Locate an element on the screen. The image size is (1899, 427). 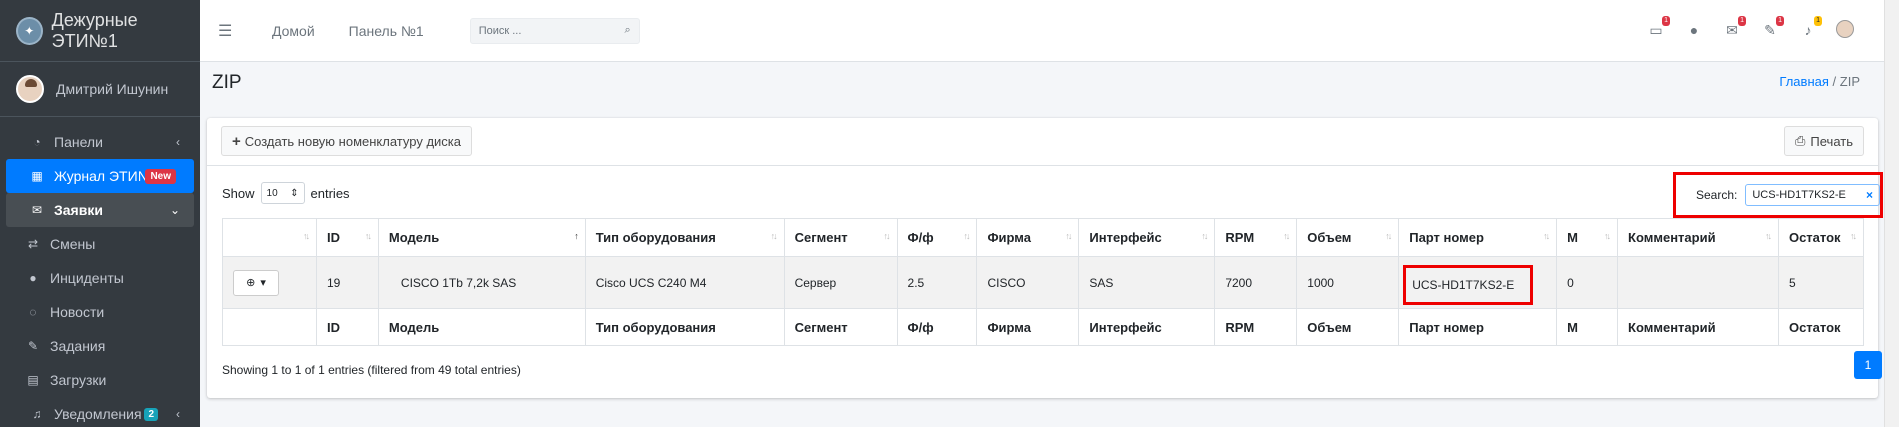
table-cell: Сервер is located at coordinates (840, 282).